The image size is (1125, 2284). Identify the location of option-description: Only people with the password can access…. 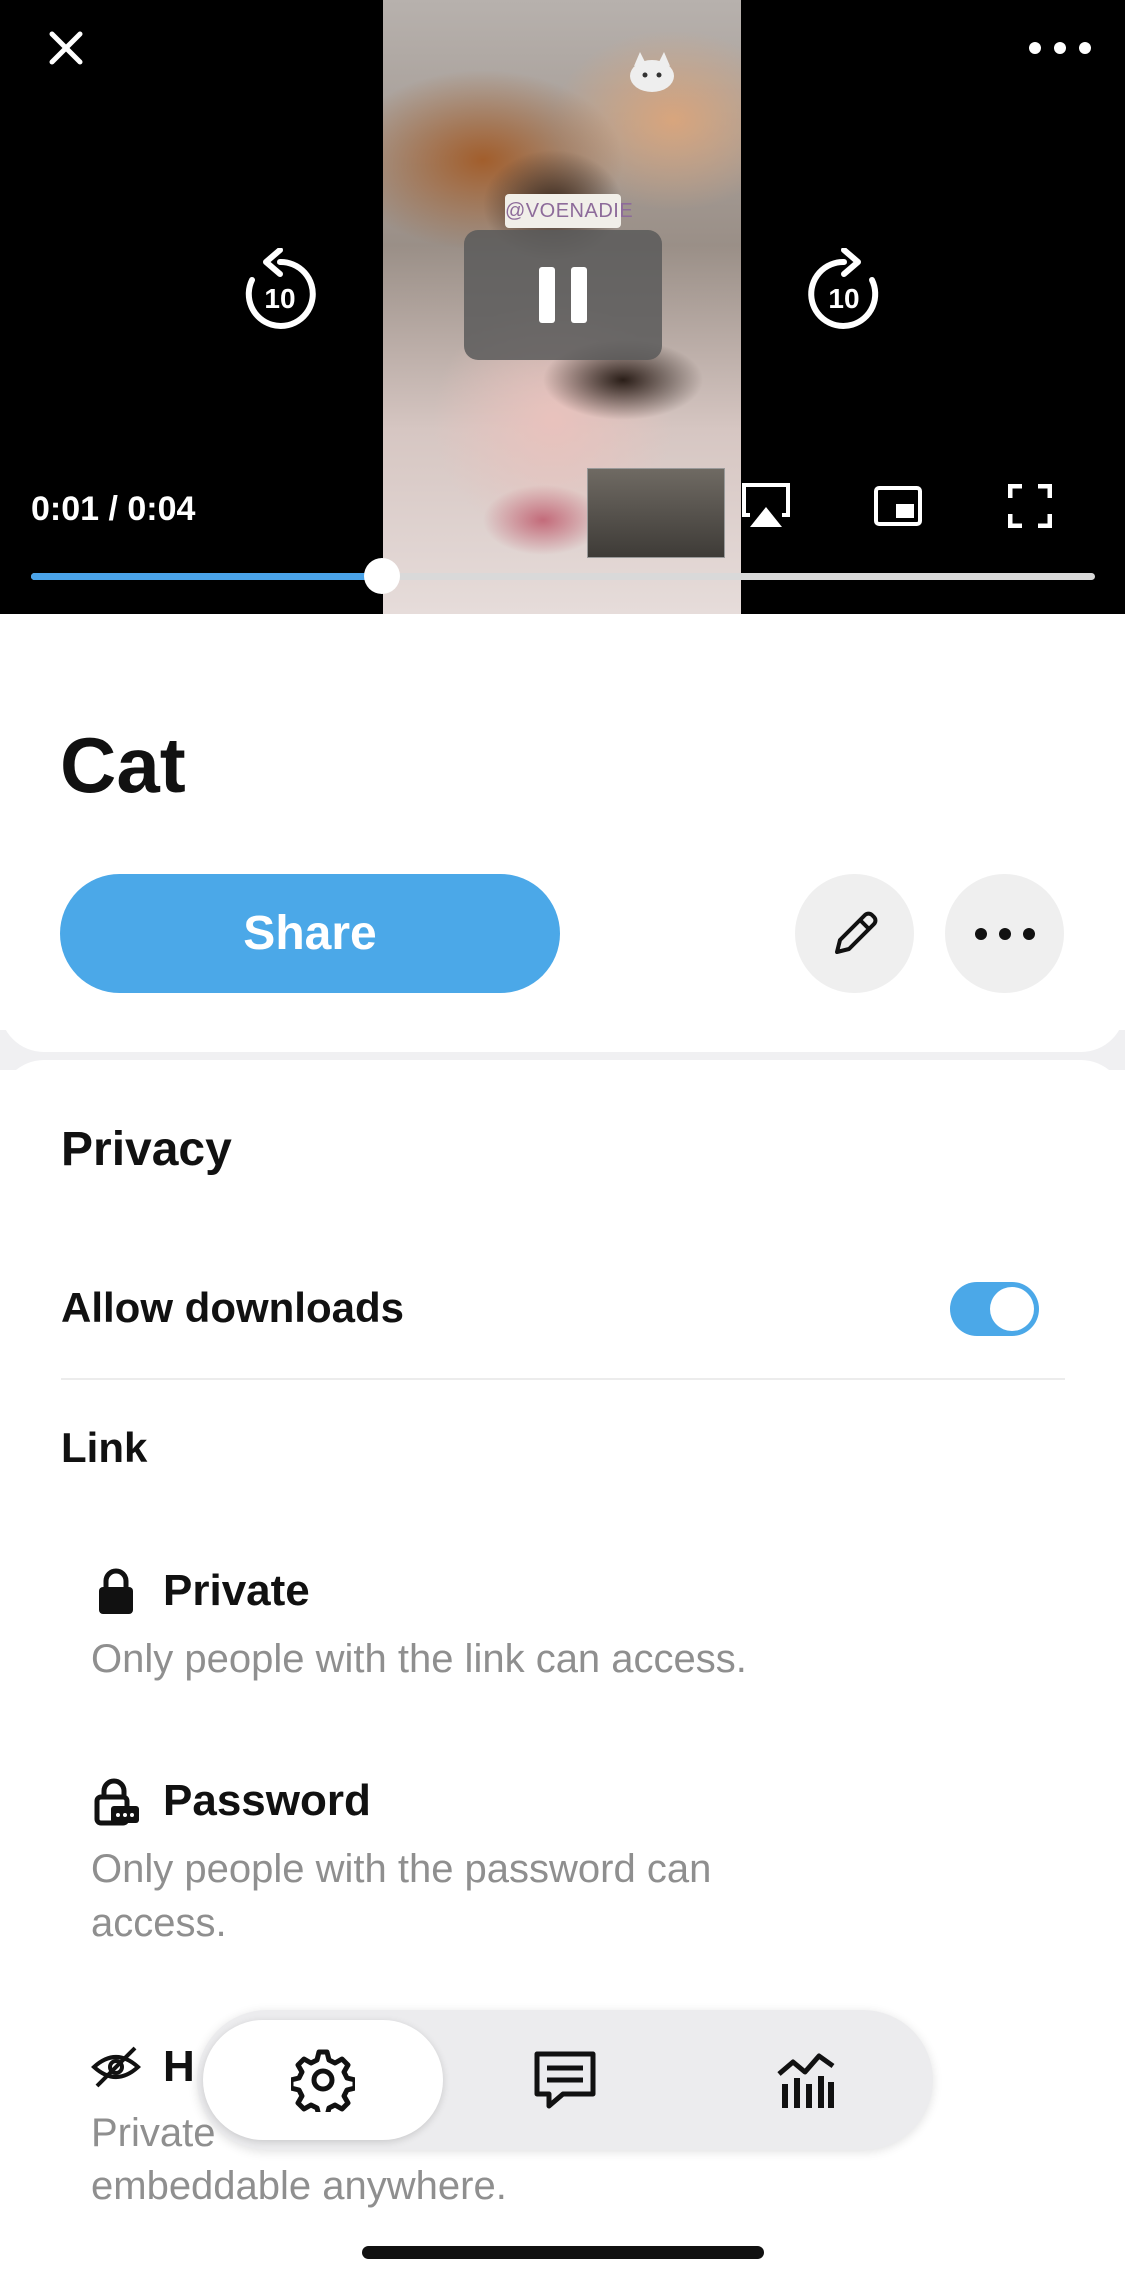
(401, 1896).